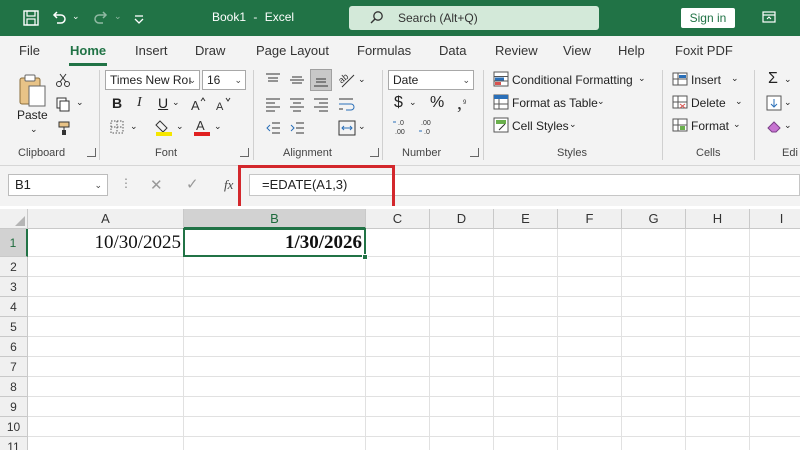 The height and width of the screenshot is (450, 800). What do you see at coordinates (275, 219) in the screenshot?
I see `column-header-b: B` at bounding box center [275, 219].